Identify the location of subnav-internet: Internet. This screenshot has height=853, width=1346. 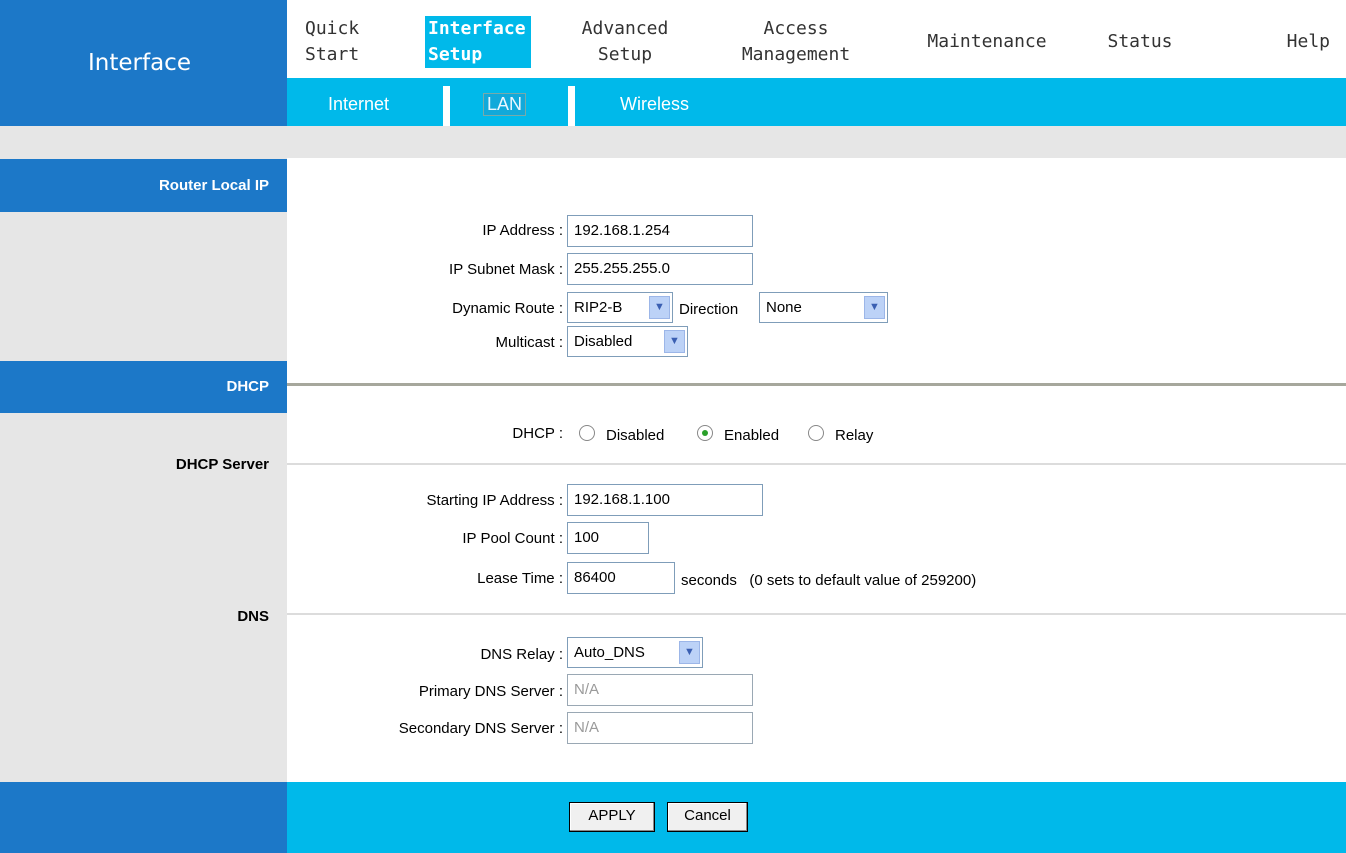
(358, 104).